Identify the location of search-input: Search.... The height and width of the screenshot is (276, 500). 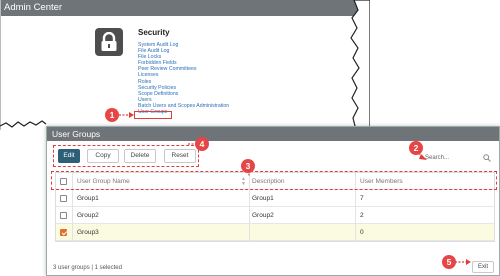
(459, 158).